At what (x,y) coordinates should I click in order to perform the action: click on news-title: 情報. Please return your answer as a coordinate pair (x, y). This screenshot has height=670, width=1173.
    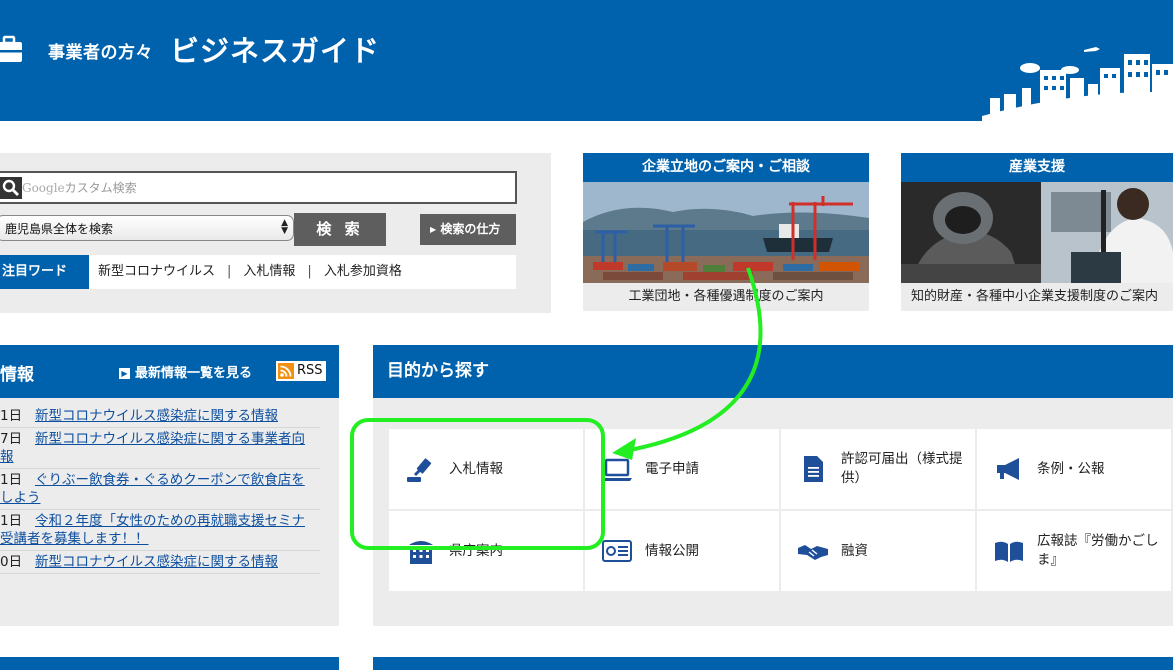
    Looking at the image, I should click on (17, 375).